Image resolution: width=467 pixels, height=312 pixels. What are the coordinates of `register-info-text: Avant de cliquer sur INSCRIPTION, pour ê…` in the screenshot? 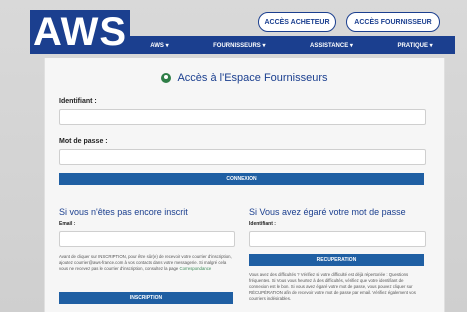 It's located at (145, 262).